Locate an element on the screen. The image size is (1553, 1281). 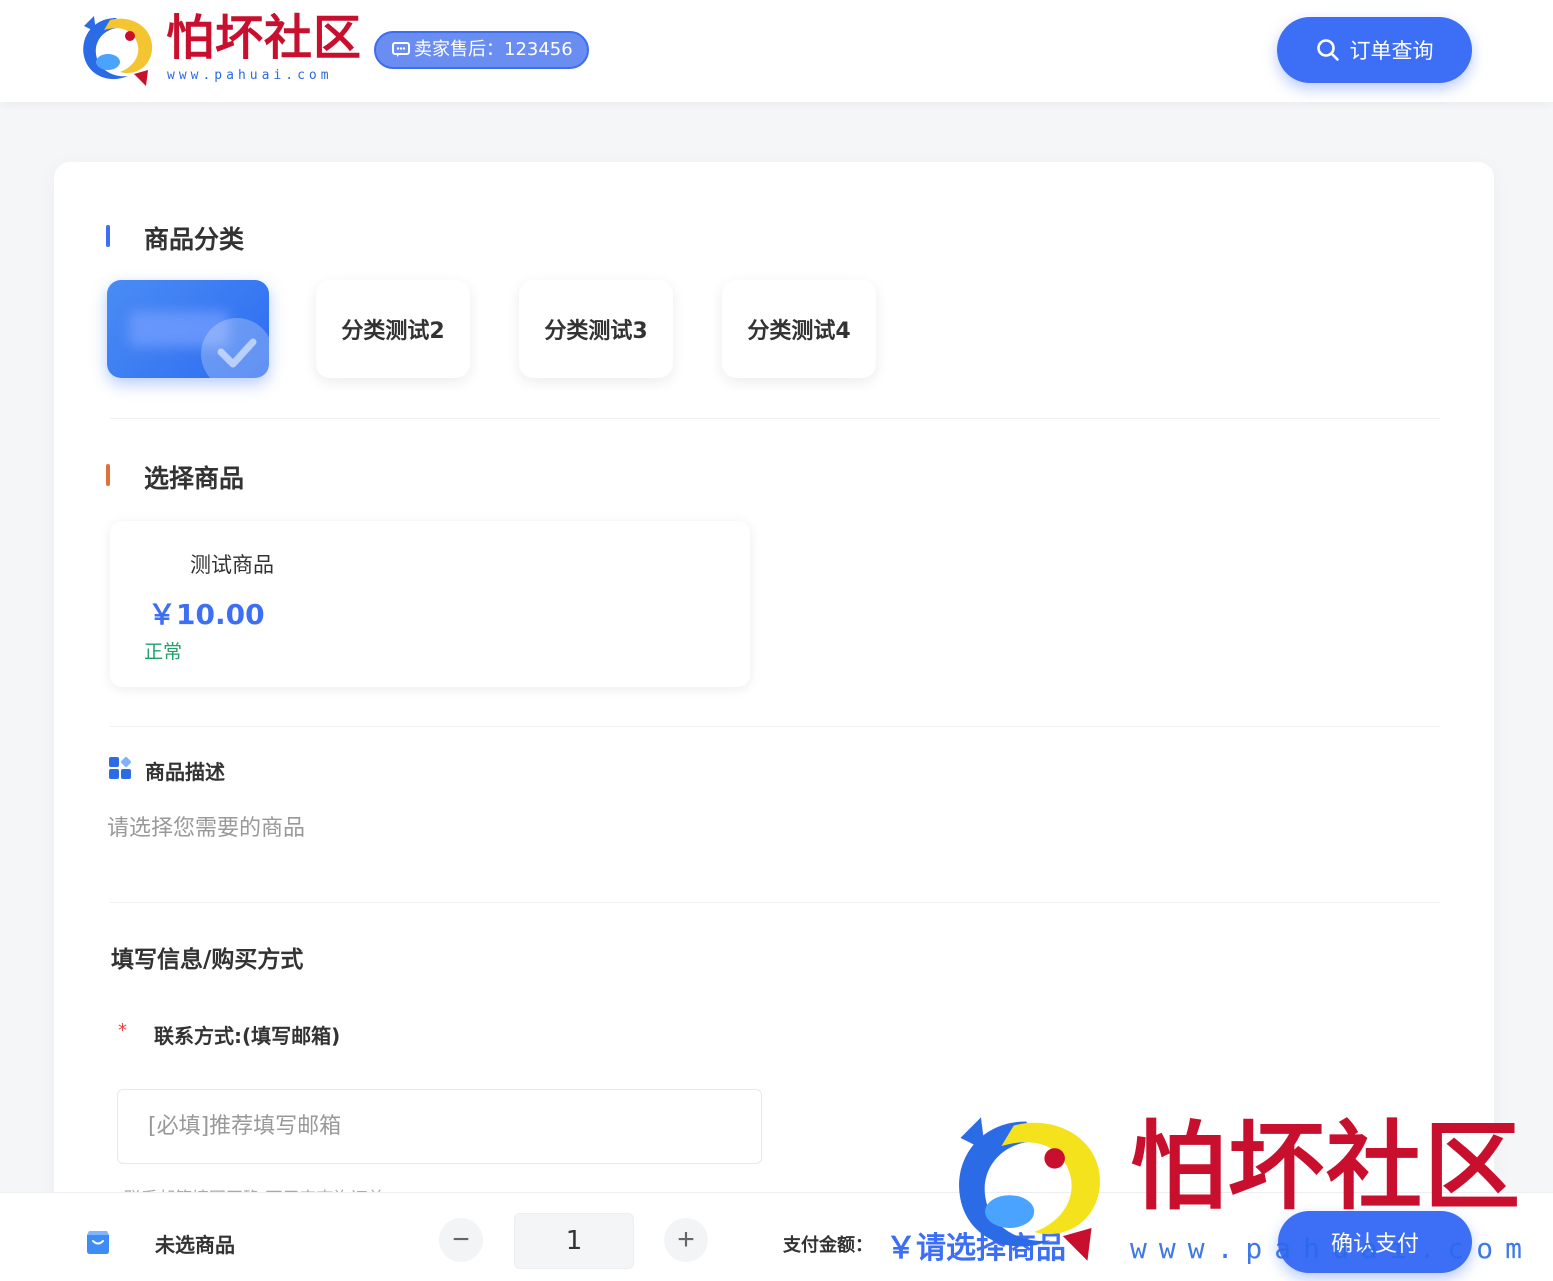
description-title: 商品描述 is located at coordinates (185, 772).